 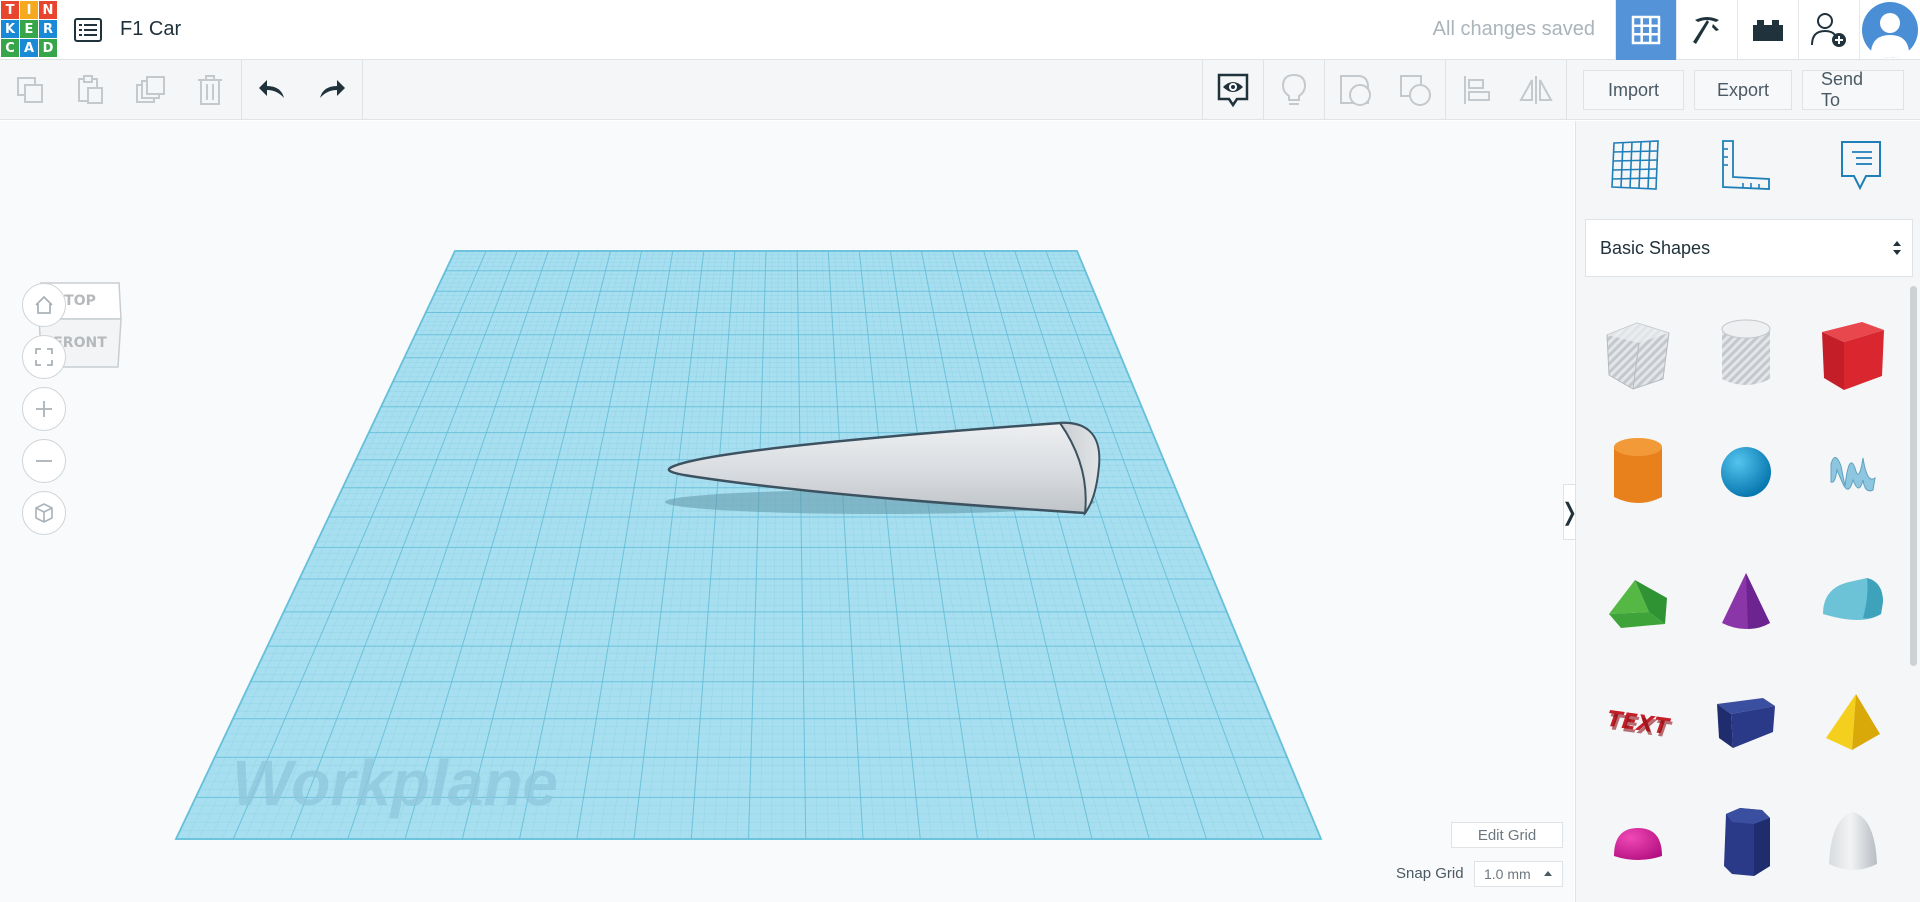 I want to click on light-bulb-button, so click(x=1294, y=90).